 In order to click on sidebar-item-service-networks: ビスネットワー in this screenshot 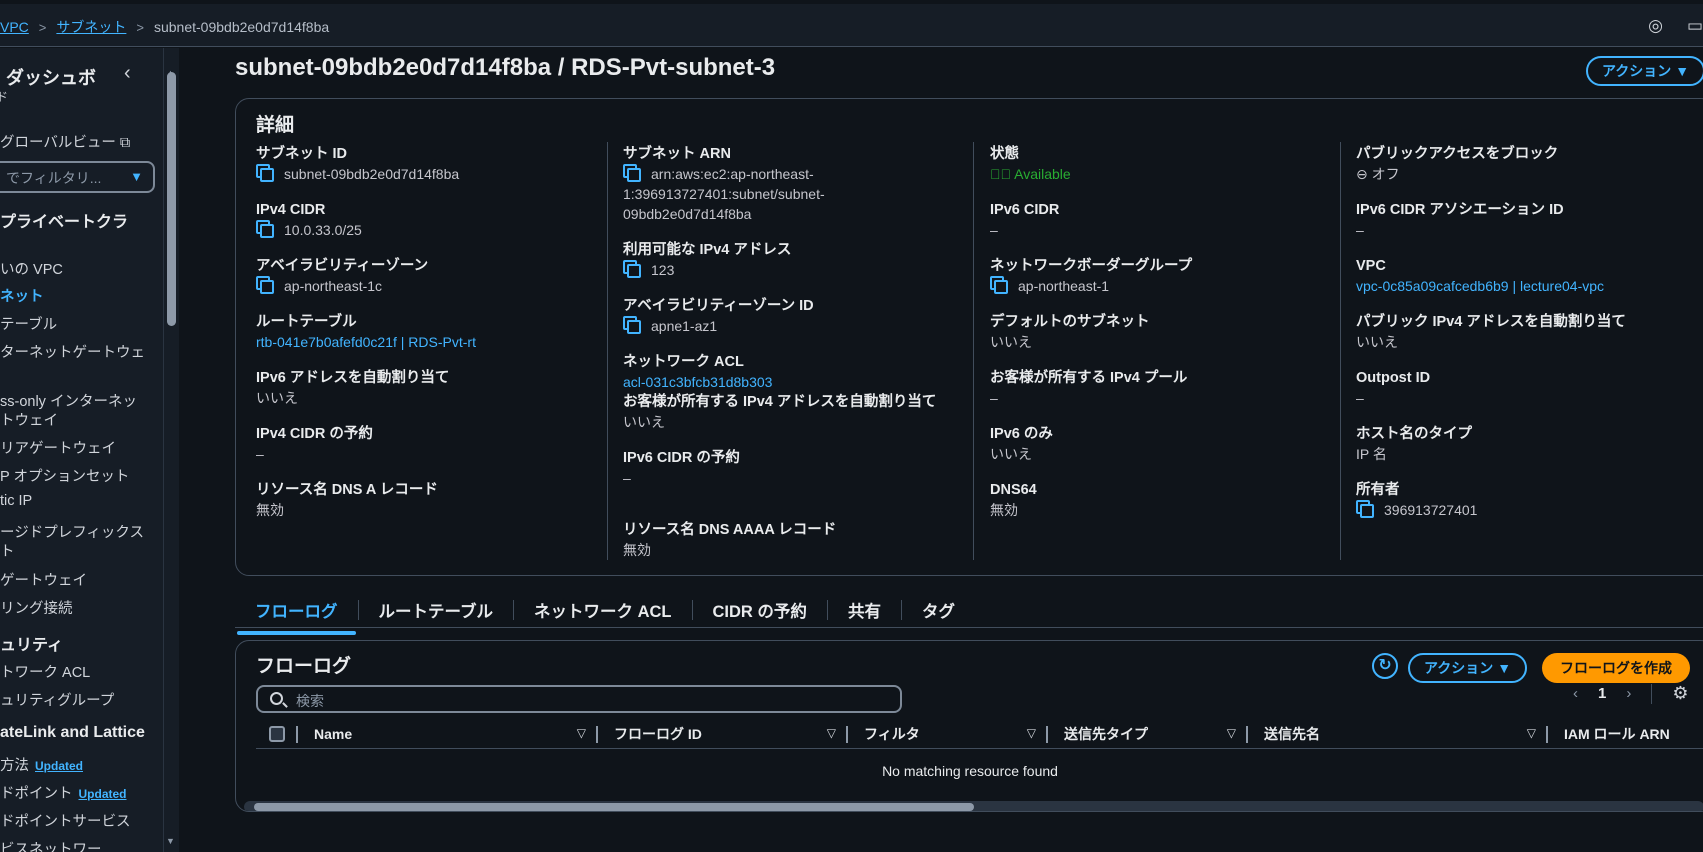, I will do `click(51, 845)`.